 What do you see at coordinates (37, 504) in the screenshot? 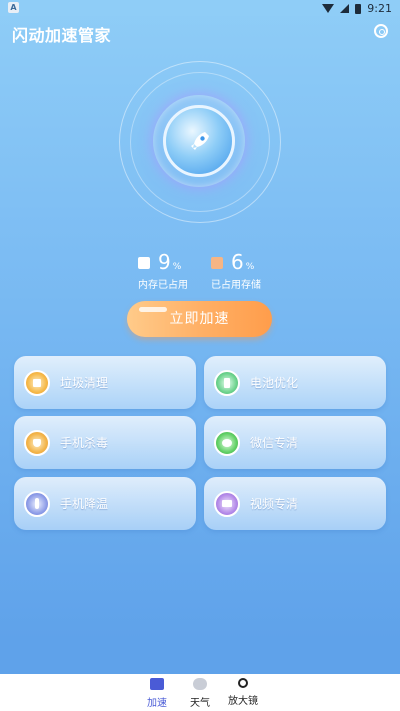
I see `thermometer-icon` at bounding box center [37, 504].